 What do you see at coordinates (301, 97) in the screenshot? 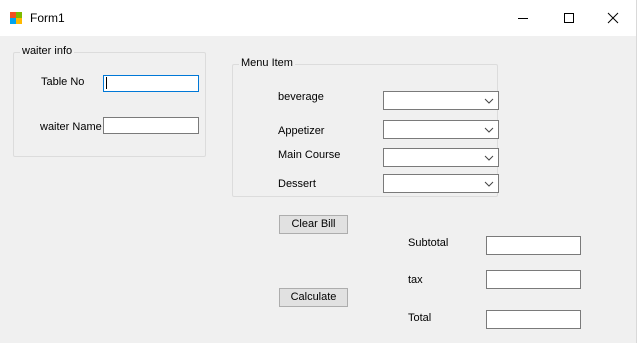
I see `beverage-label: beverage` at bounding box center [301, 97].